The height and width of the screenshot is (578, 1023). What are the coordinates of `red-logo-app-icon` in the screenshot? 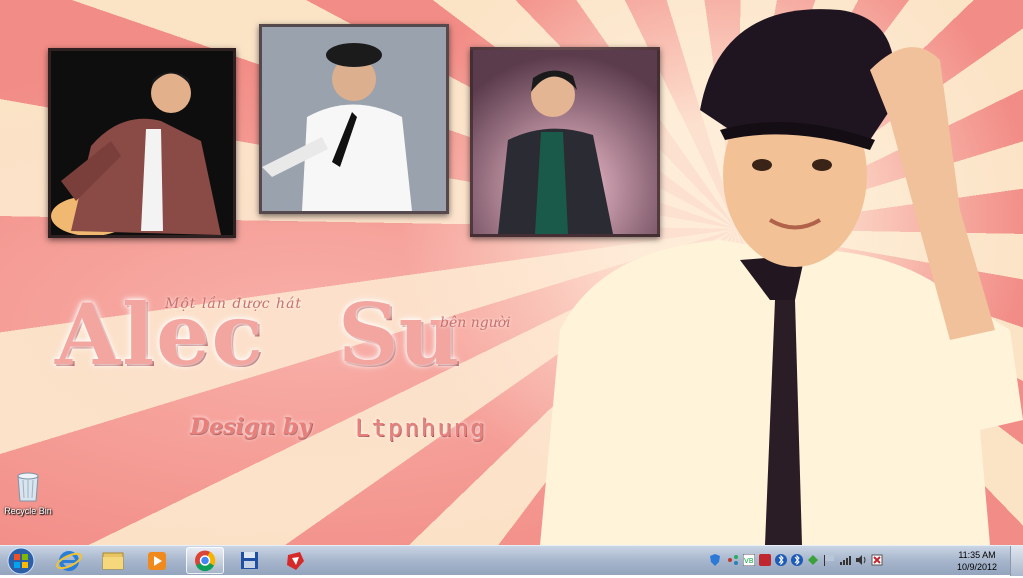 It's located at (295, 561).